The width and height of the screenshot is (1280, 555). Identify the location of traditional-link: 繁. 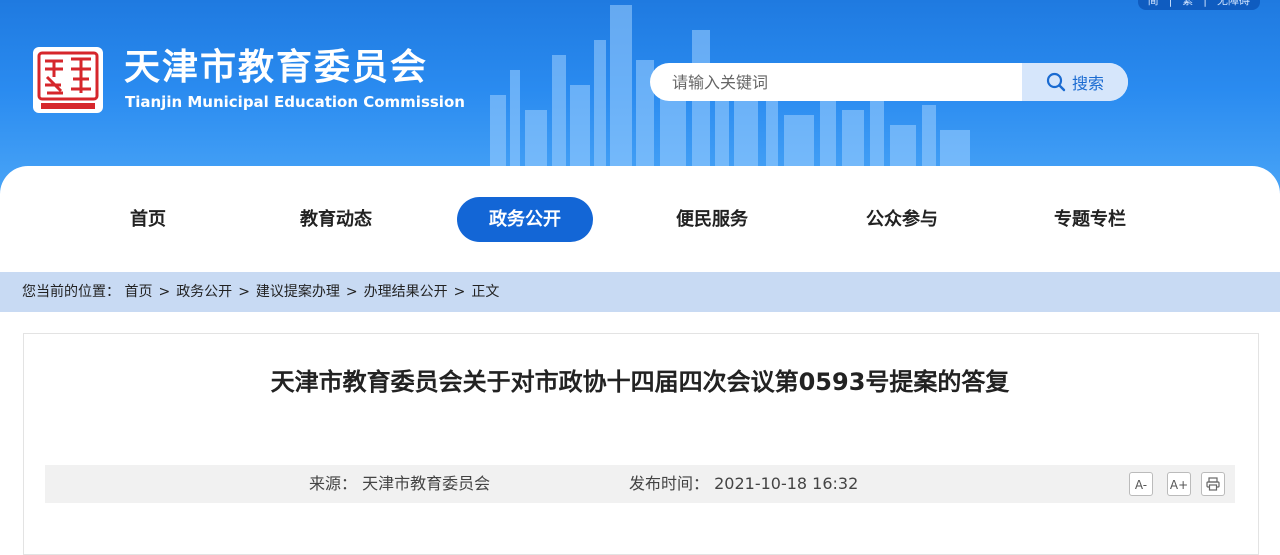
(1187, 5).